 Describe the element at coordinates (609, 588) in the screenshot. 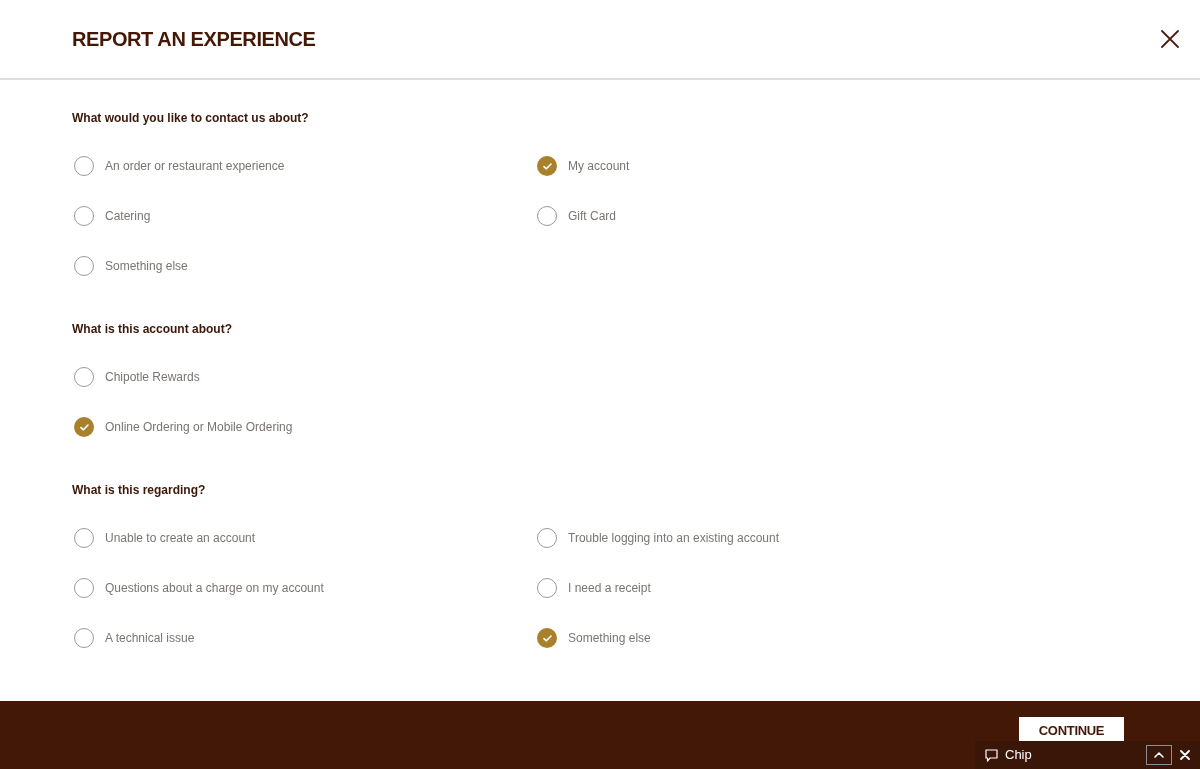

I see `option-label: I need a receipt` at that location.